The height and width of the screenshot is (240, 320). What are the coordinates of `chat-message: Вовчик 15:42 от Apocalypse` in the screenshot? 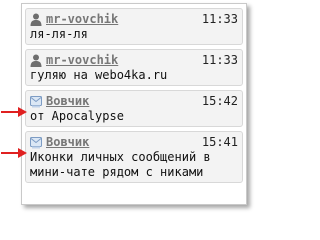 It's located at (134, 108).